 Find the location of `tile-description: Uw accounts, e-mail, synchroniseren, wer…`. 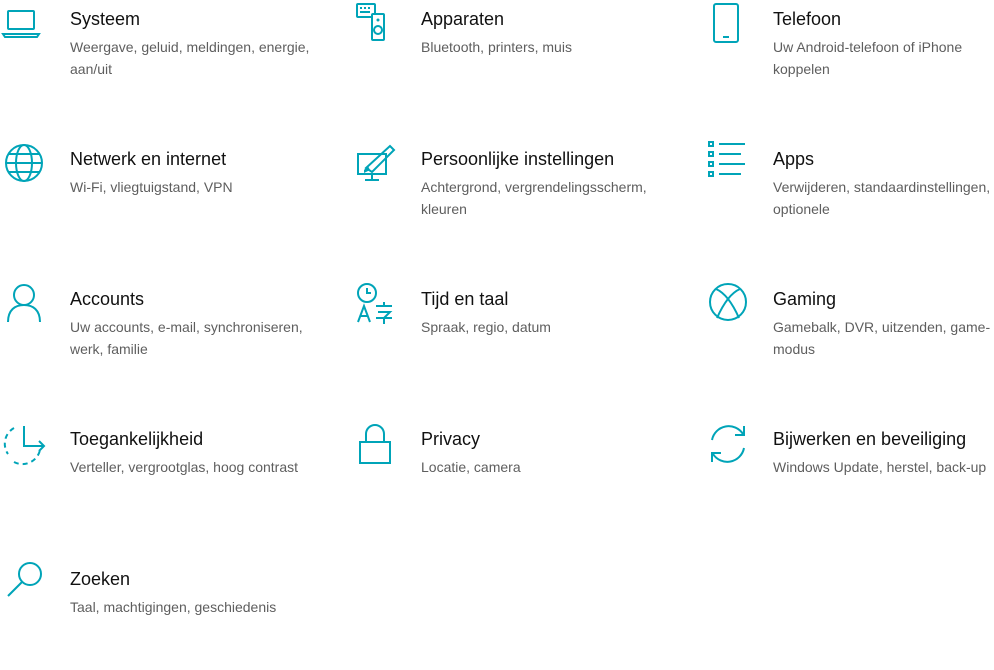

tile-description: Uw accounts, e-mail, synchroniseren, wer… is located at coordinates (186, 338).